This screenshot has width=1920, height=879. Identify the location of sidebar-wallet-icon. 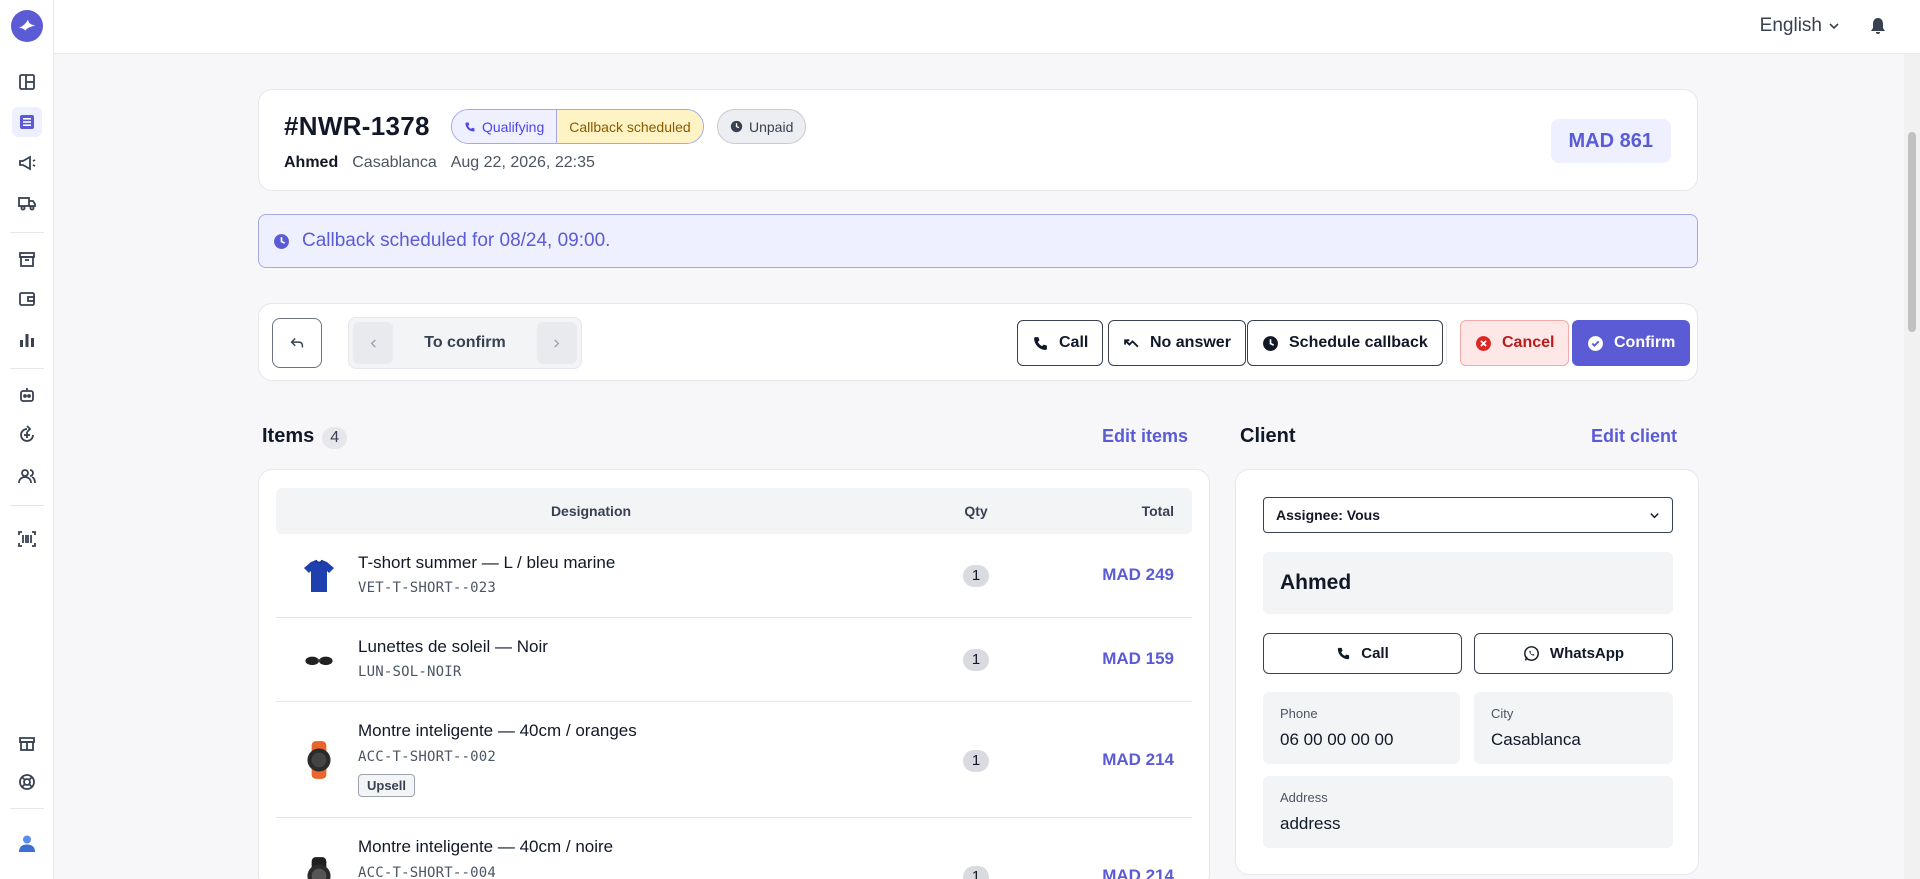
(27, 299).